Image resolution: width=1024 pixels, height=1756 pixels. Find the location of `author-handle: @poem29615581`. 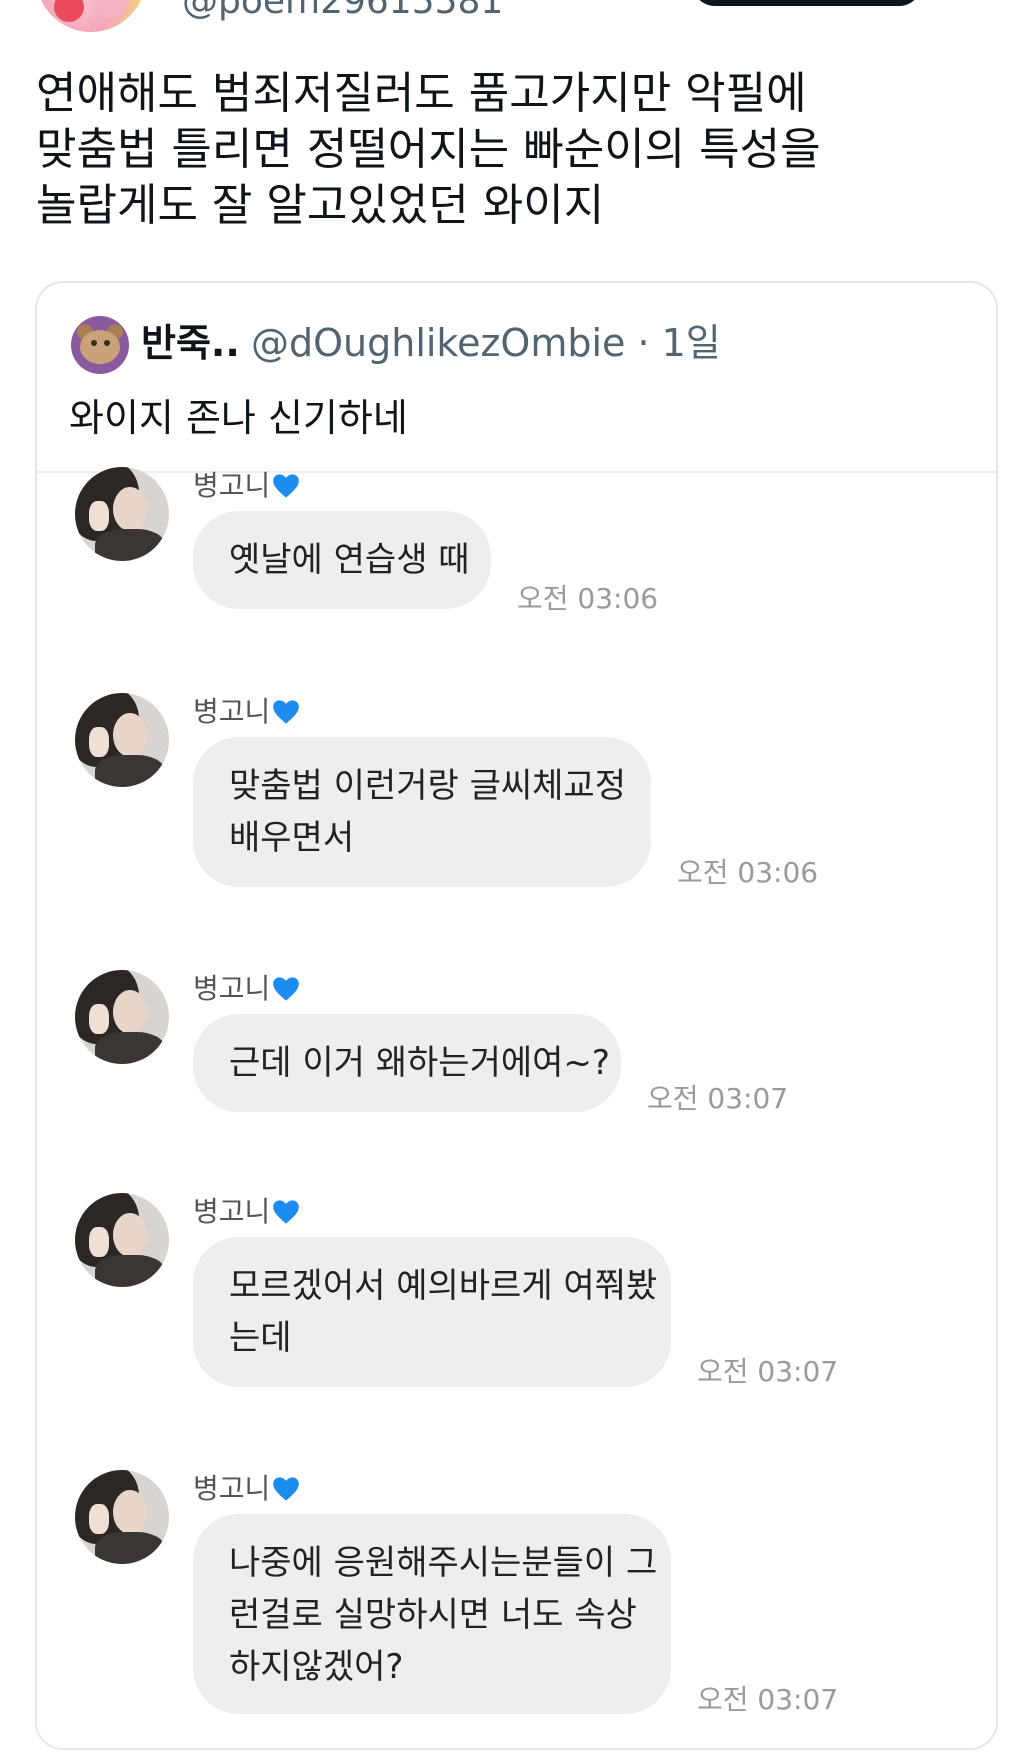

author-handle: @poem29615581 is located at coordinates (342, 11).